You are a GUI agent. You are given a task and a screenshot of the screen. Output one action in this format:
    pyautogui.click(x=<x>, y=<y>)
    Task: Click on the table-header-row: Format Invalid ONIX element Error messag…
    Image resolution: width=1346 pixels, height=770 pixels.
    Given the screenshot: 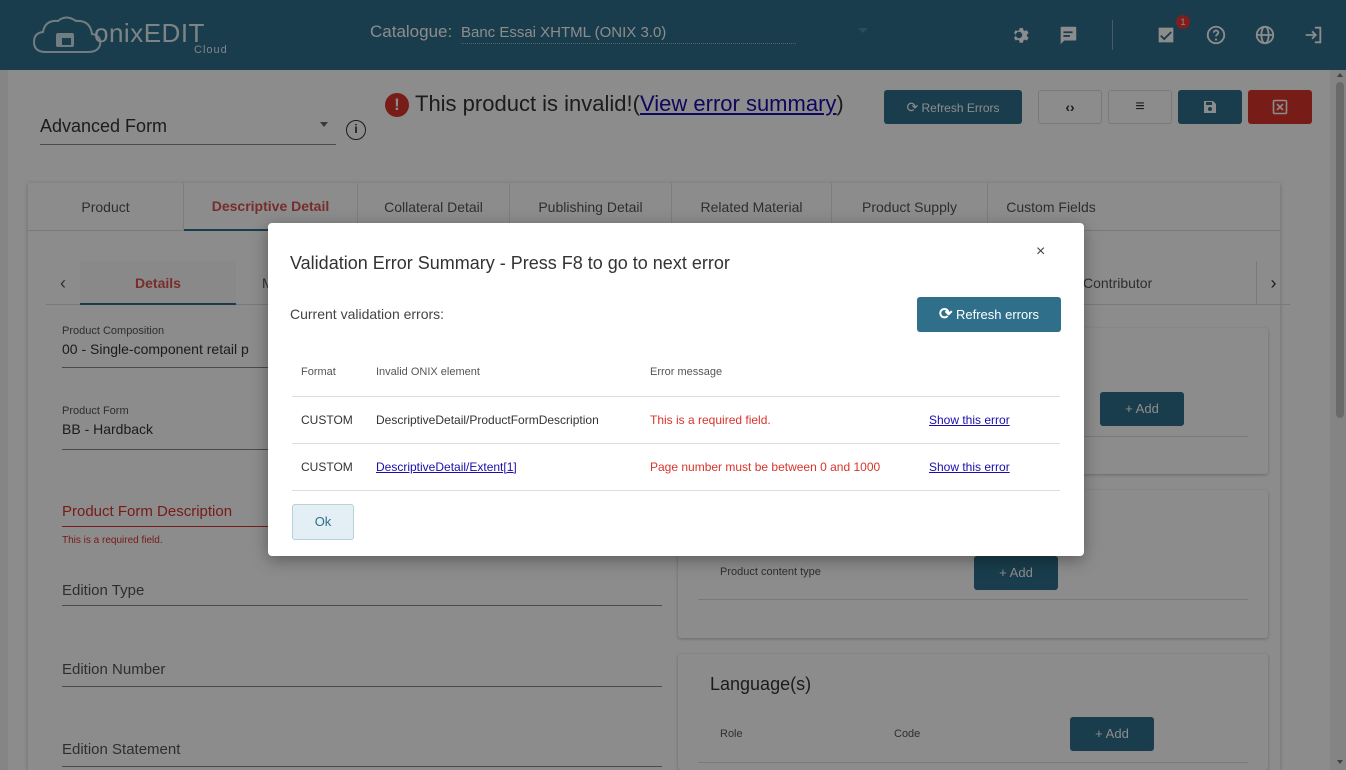 What is the action you would take?
    pyautogui.click(x=676, y=373)
    